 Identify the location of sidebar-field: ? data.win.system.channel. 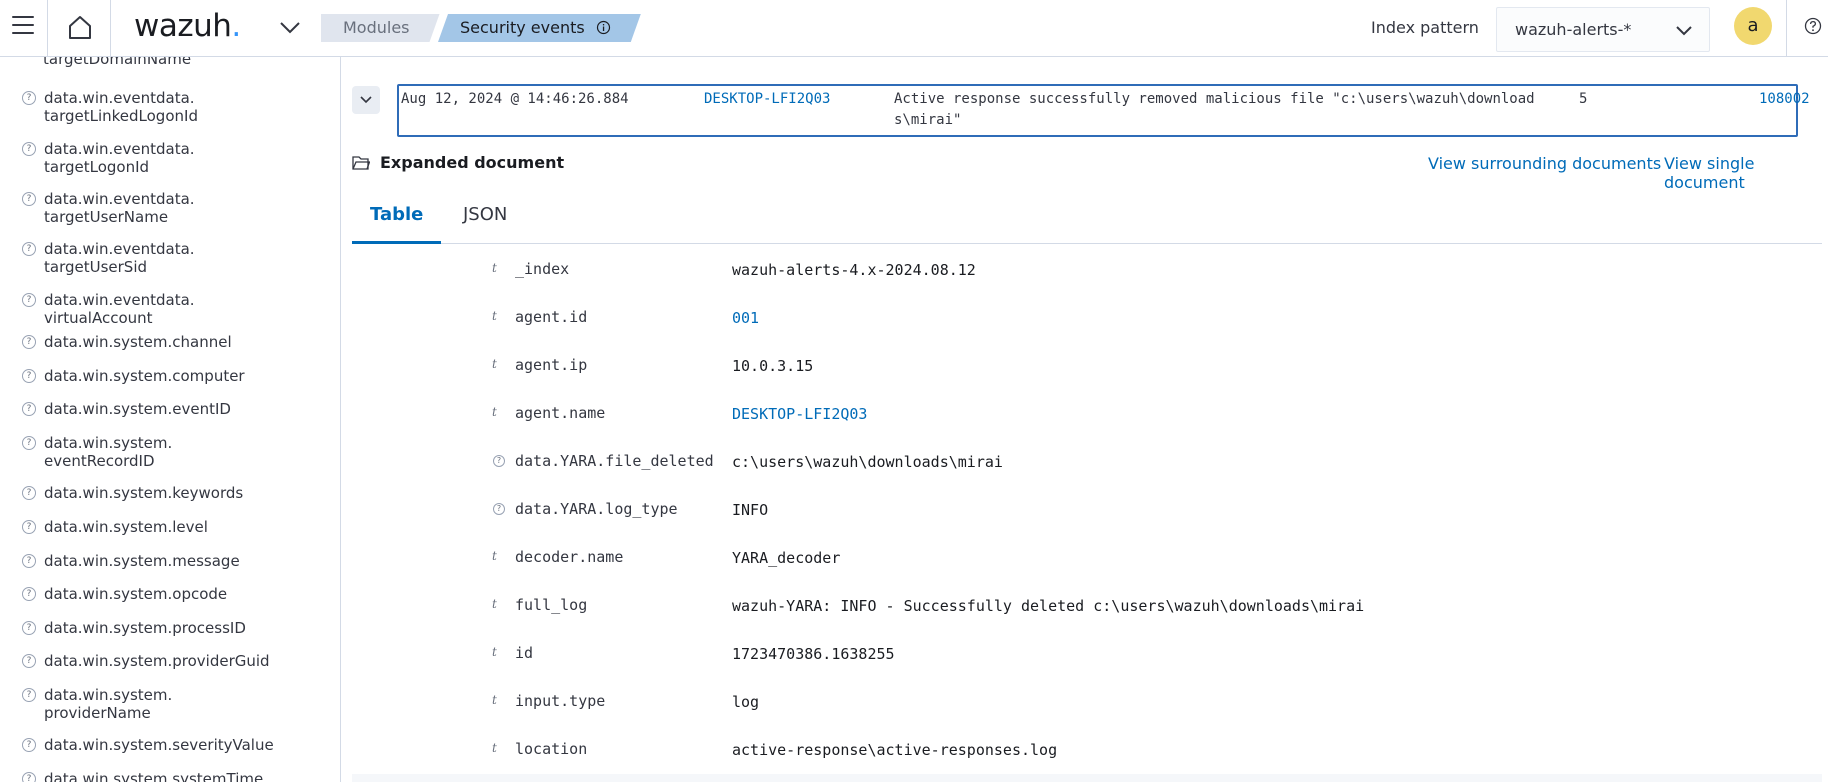
(127, 342).